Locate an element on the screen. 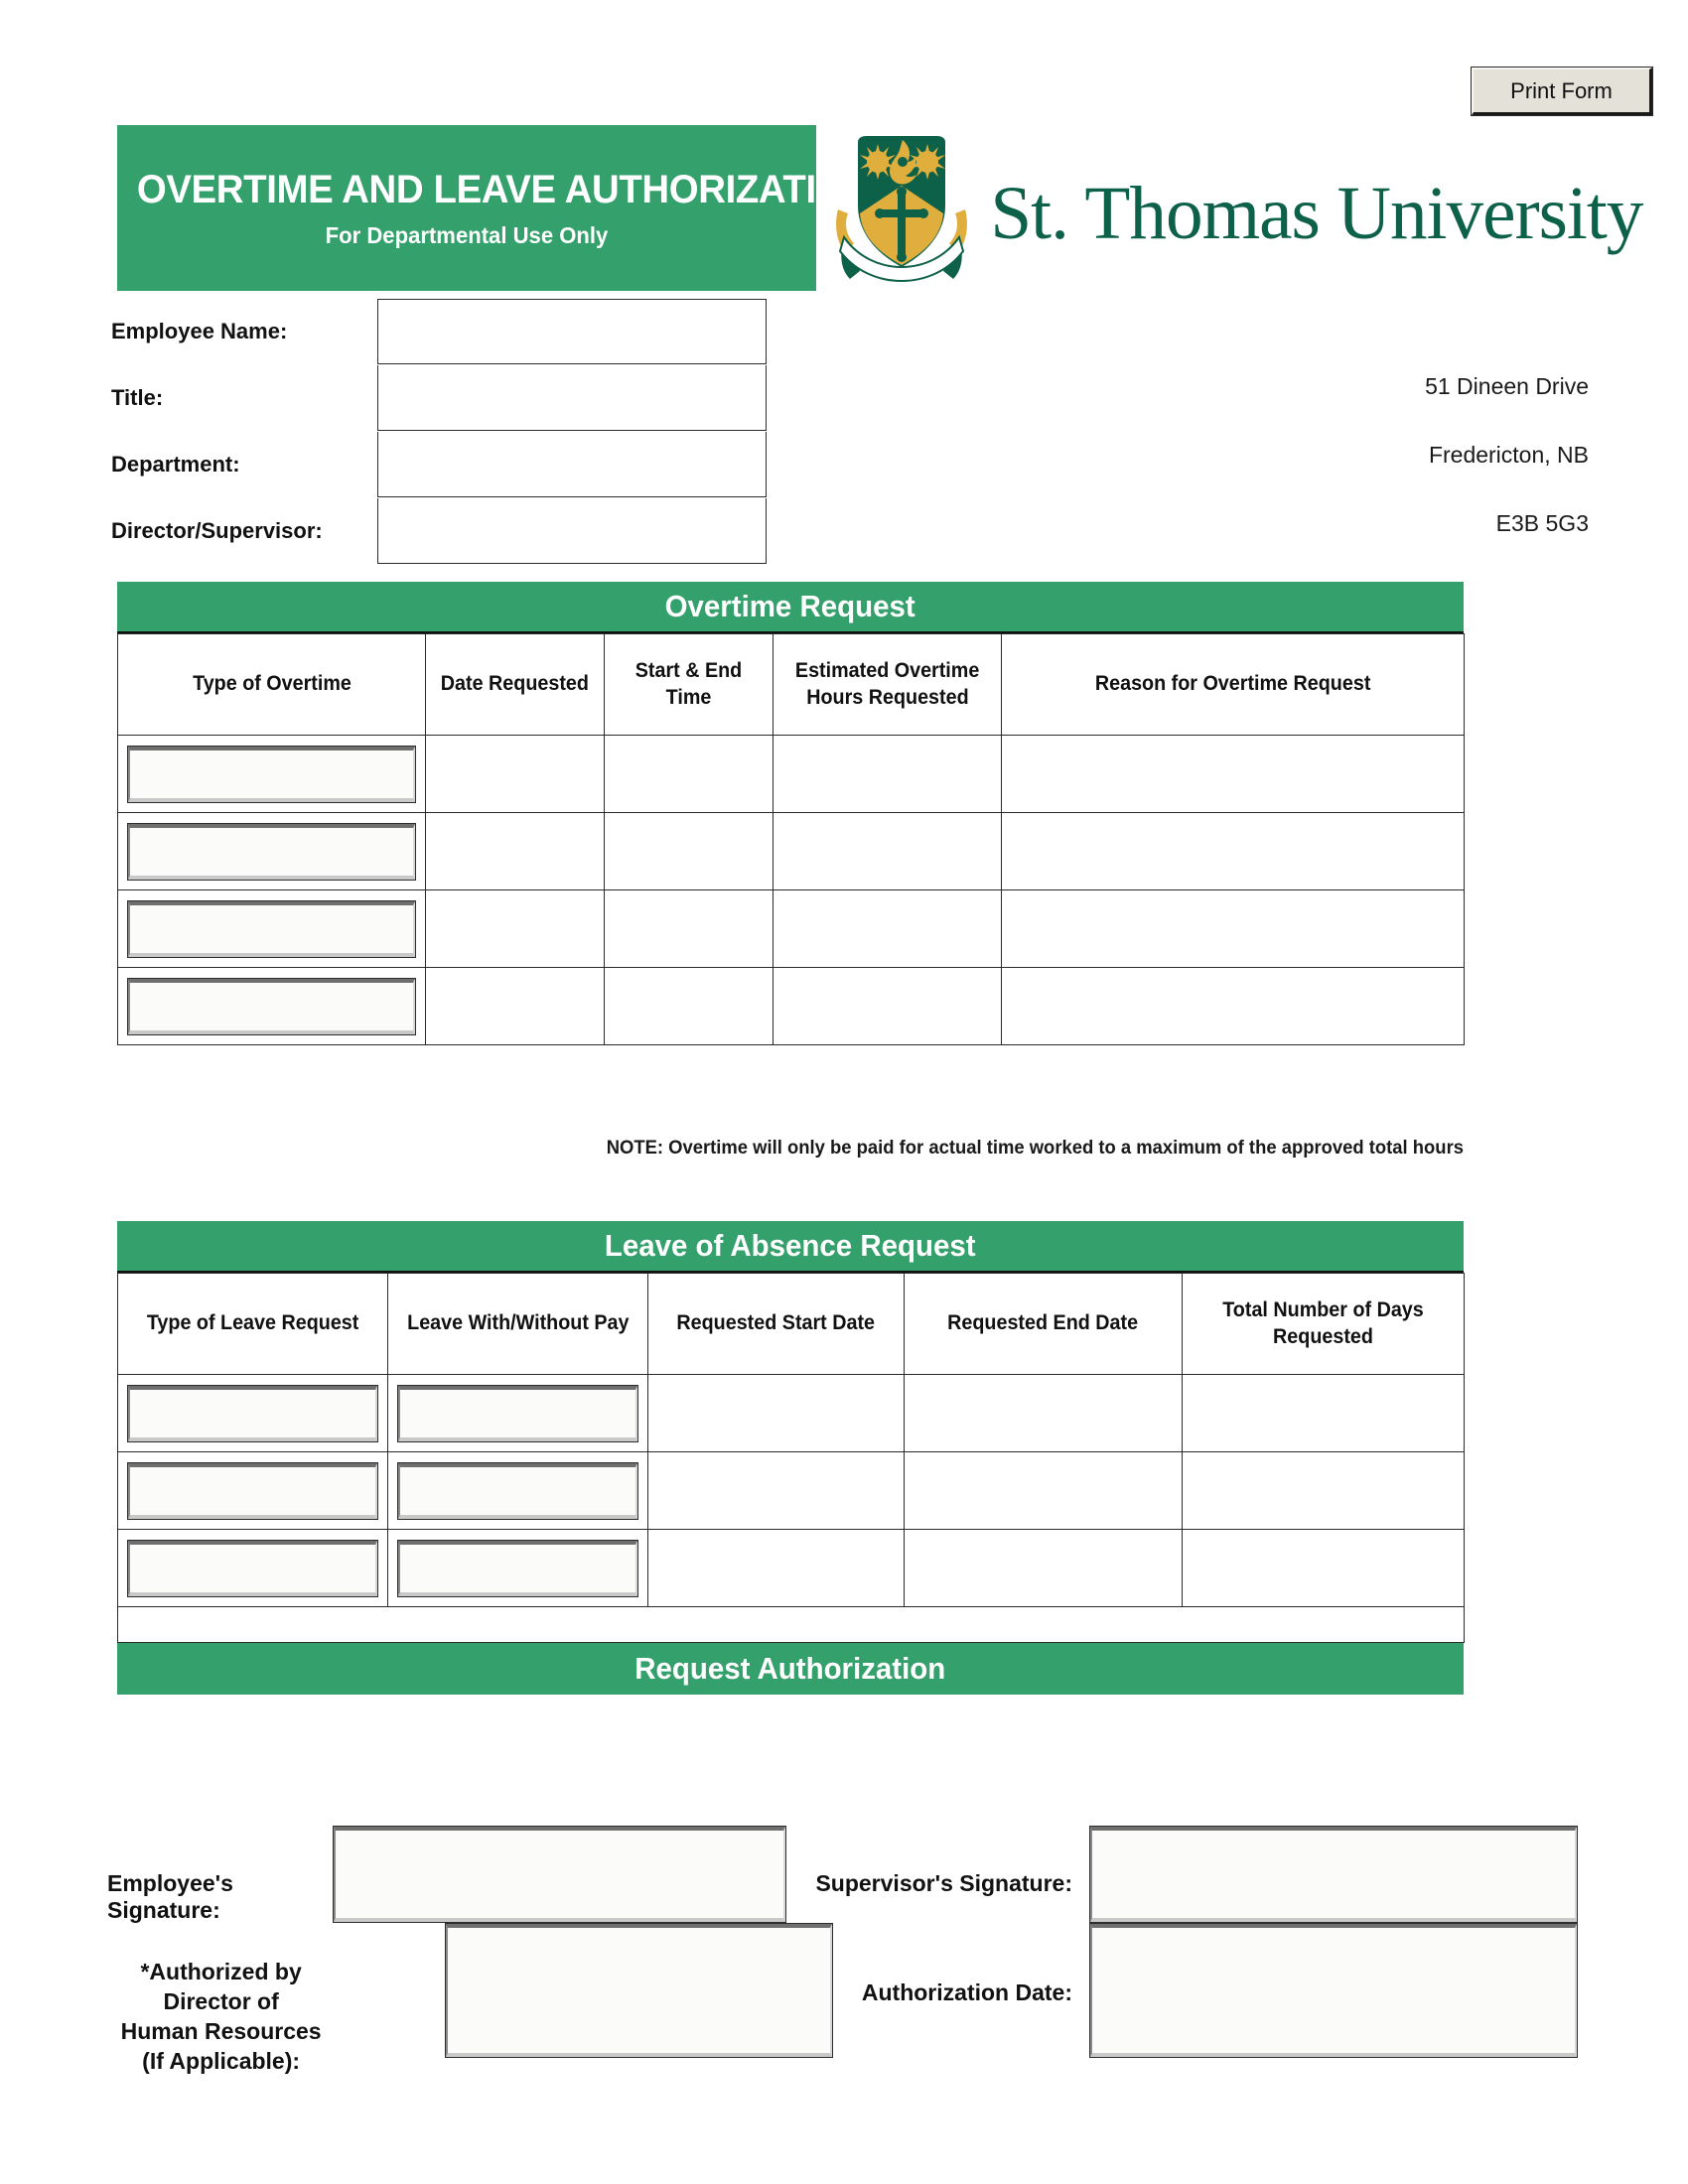 This screenshot has height=2184, width=1688. supervisor-signature-input is located at coordinates (1333, 1874).